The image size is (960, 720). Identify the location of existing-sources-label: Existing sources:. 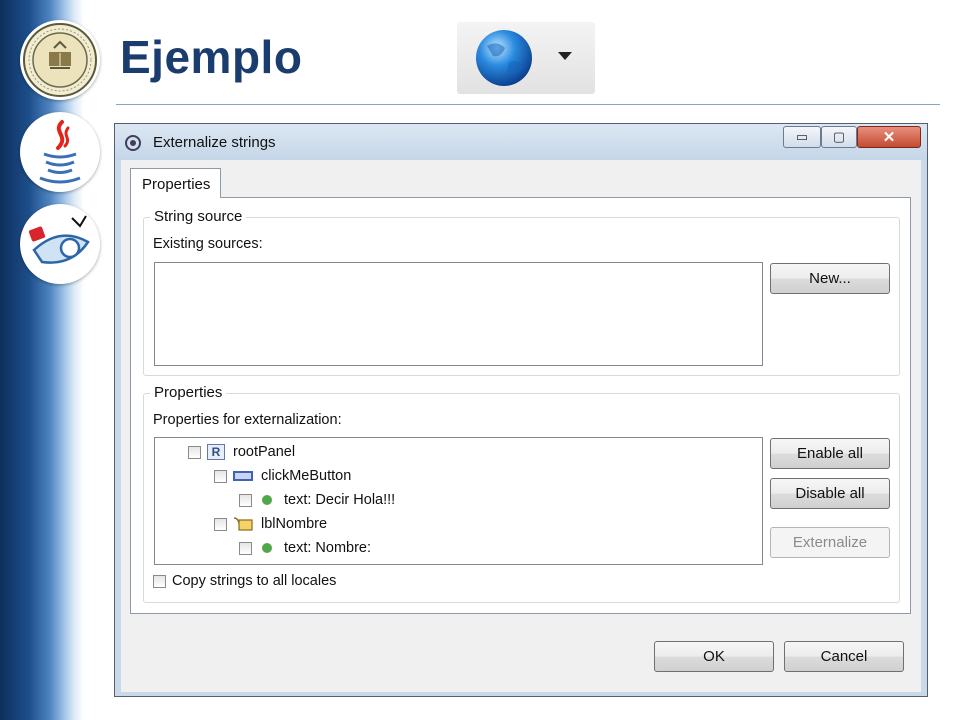
(208, 244).